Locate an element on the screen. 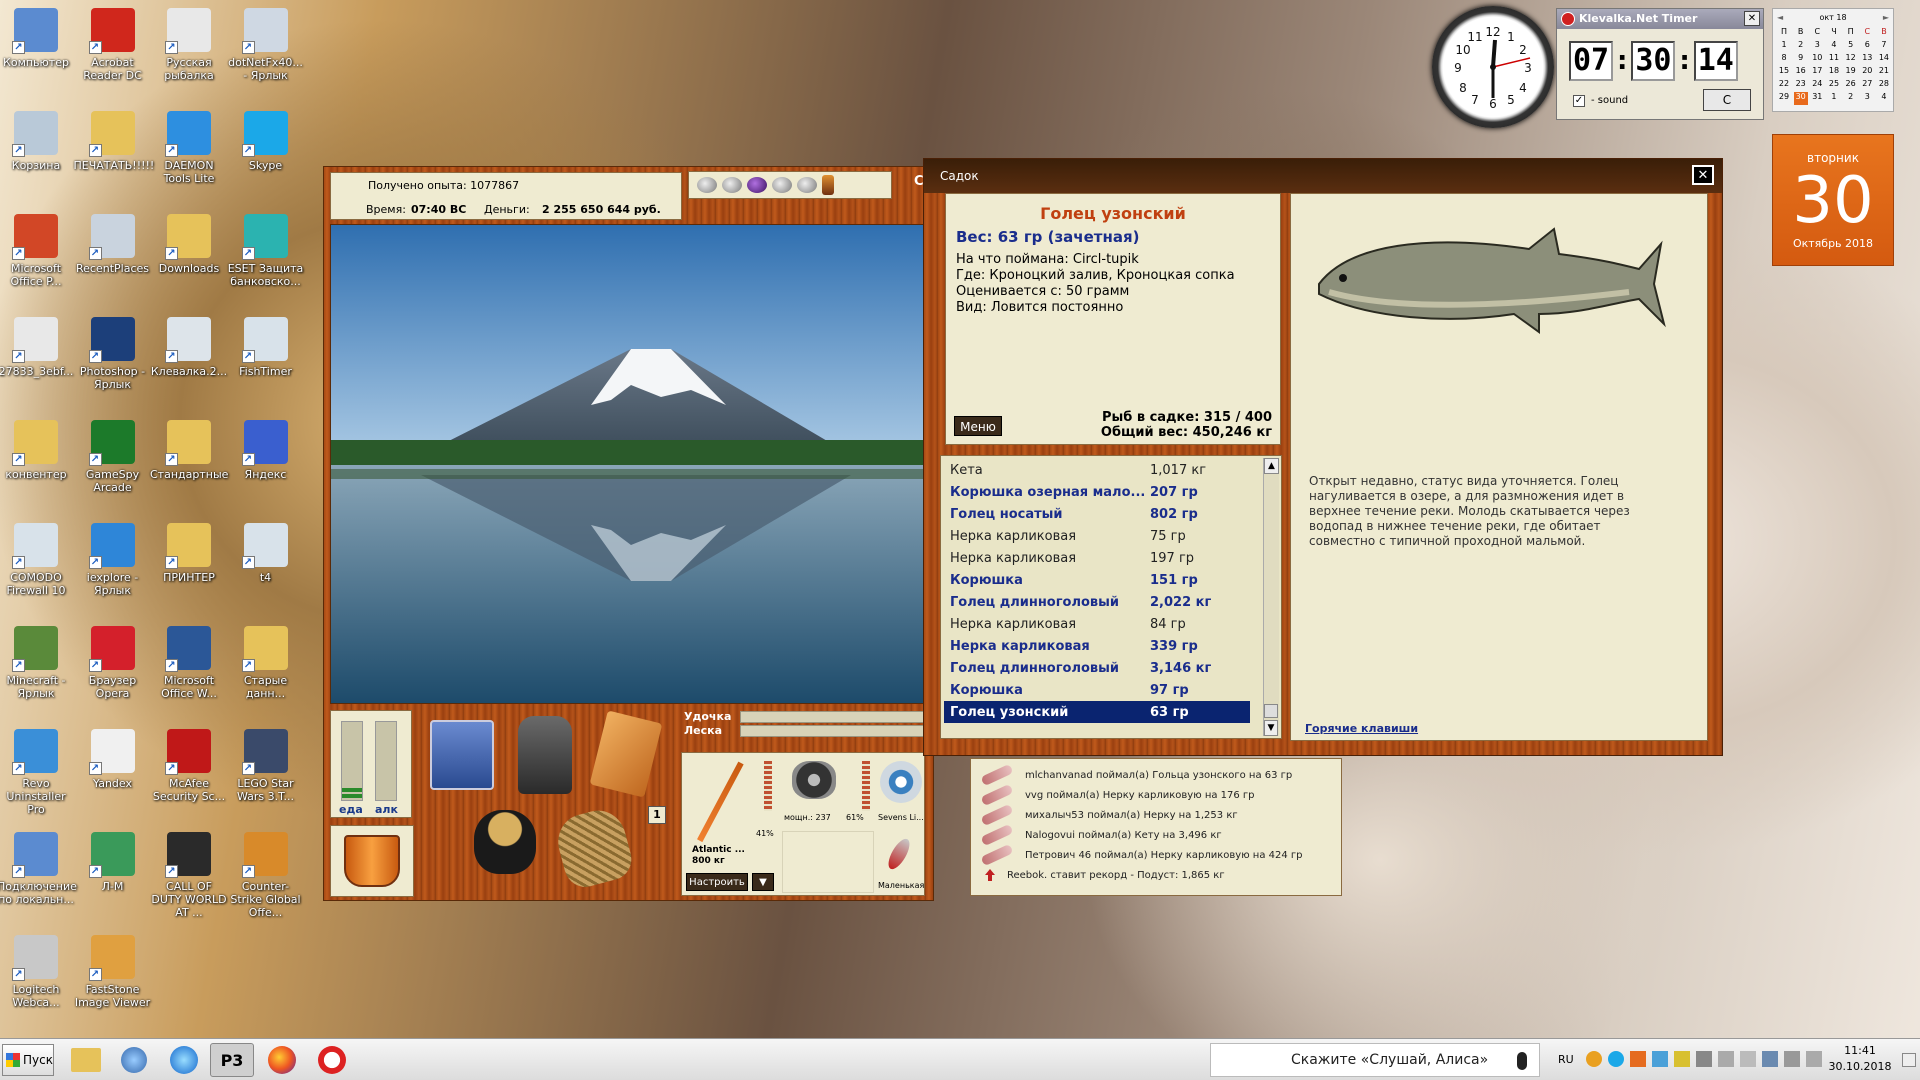  empty-slot is located at coordinates (828, 862).